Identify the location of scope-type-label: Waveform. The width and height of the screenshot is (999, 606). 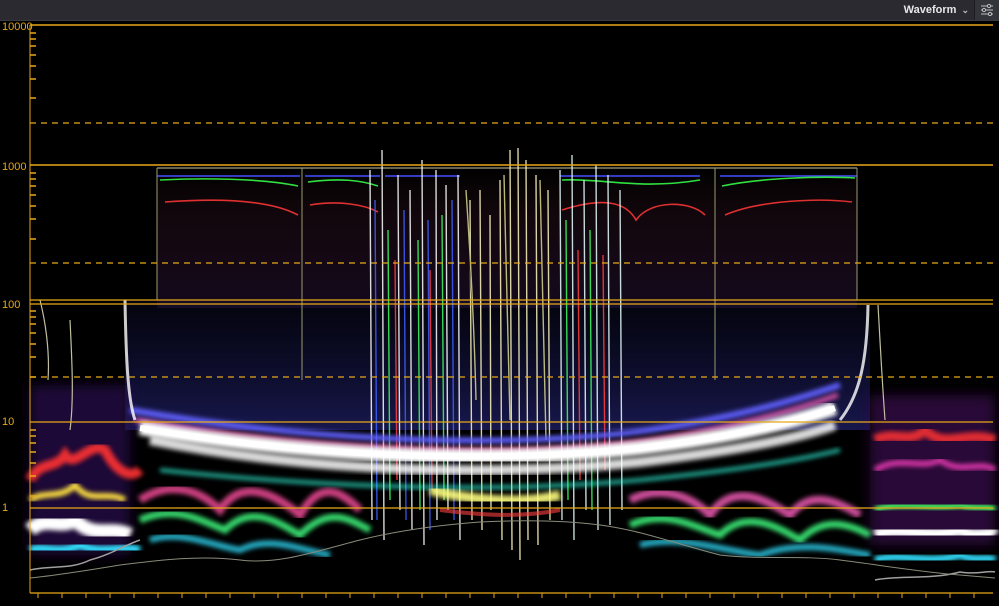
(930, 10).